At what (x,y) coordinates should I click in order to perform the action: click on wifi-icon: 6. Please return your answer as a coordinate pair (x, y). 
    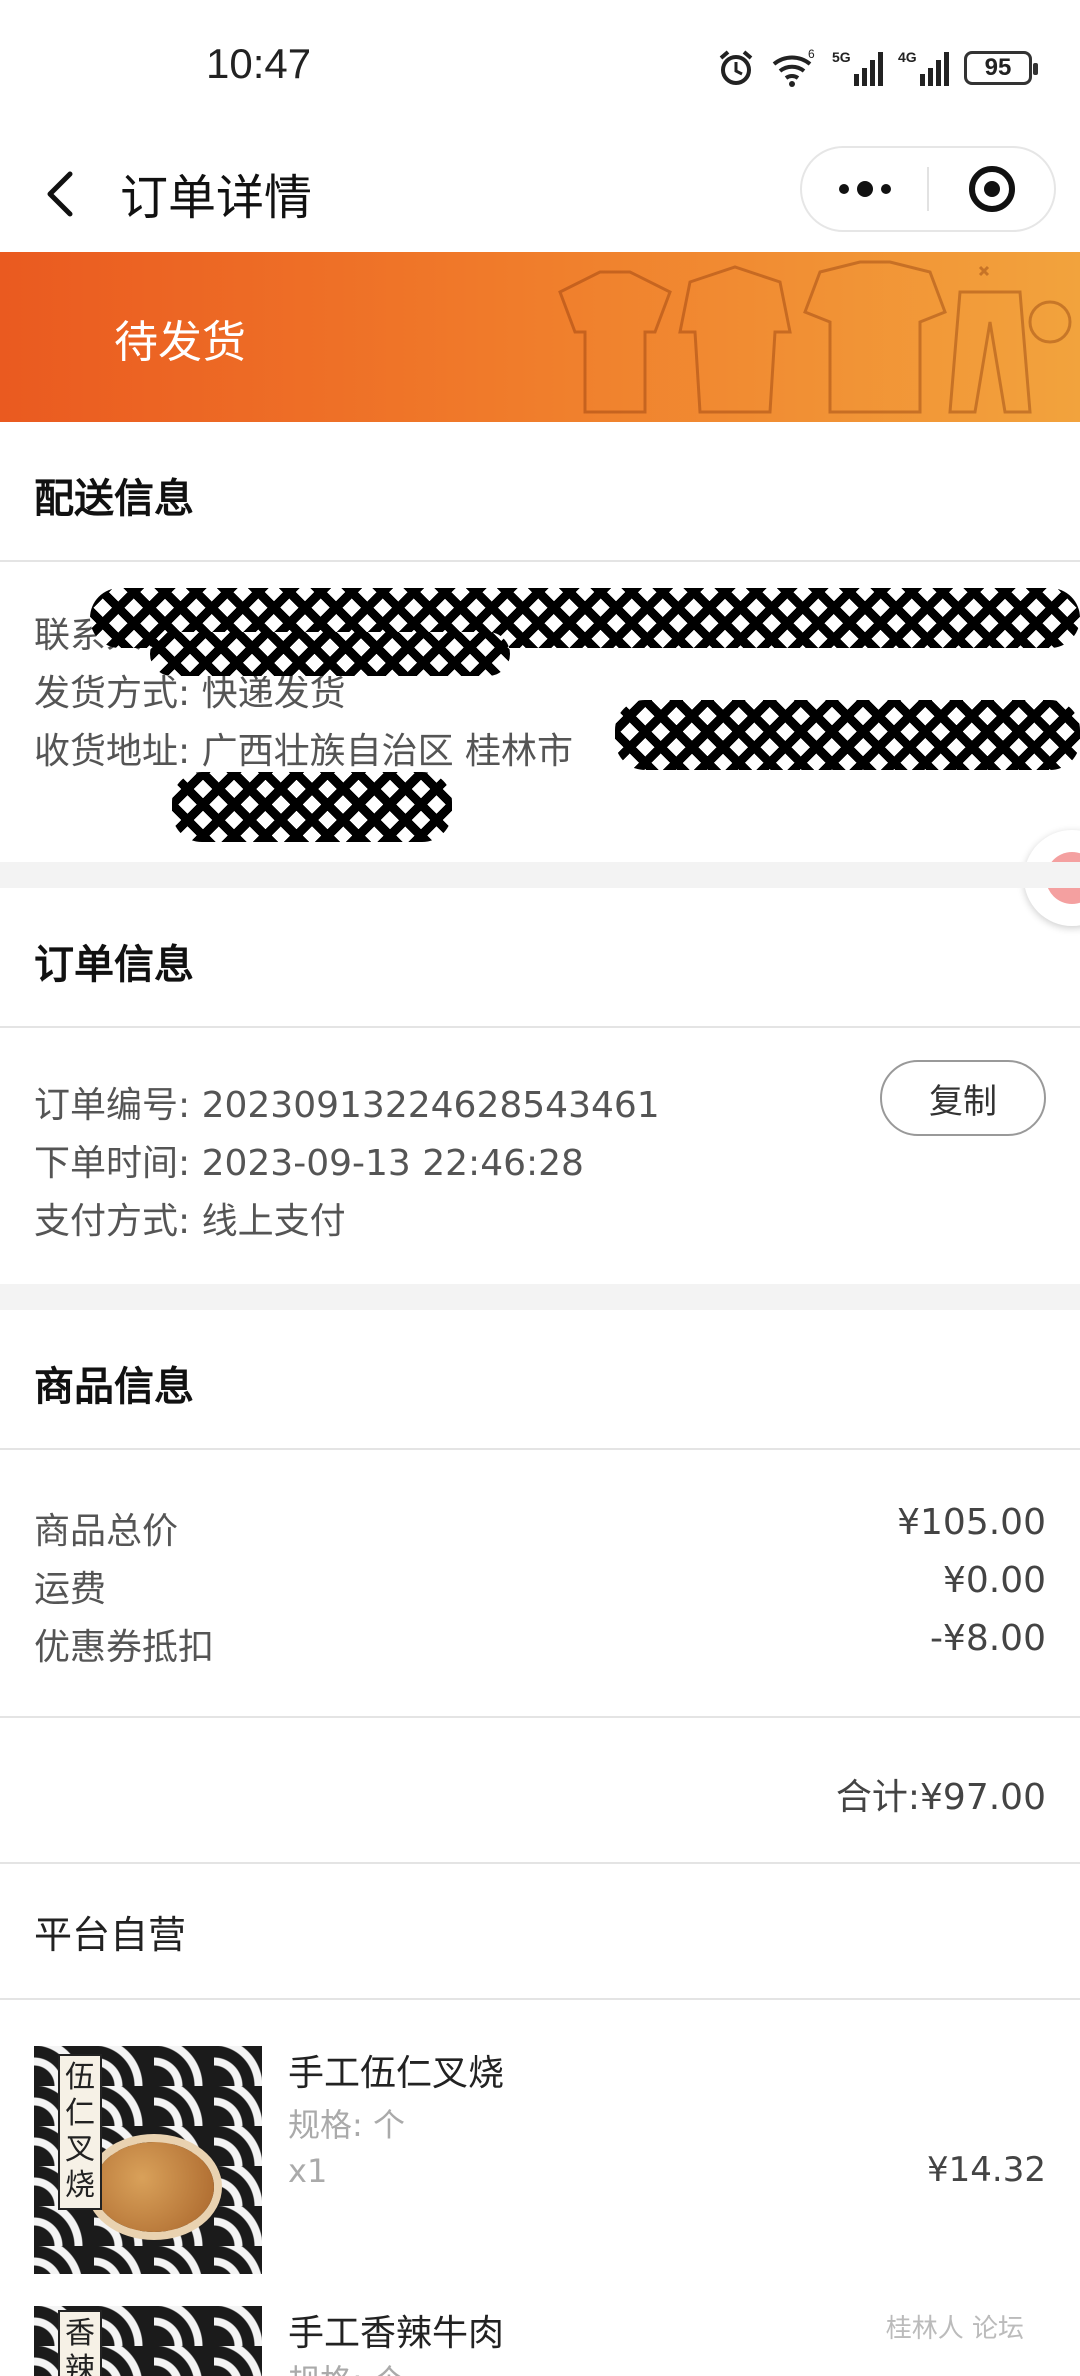
    Looking at the image, I should click on (794, 68).